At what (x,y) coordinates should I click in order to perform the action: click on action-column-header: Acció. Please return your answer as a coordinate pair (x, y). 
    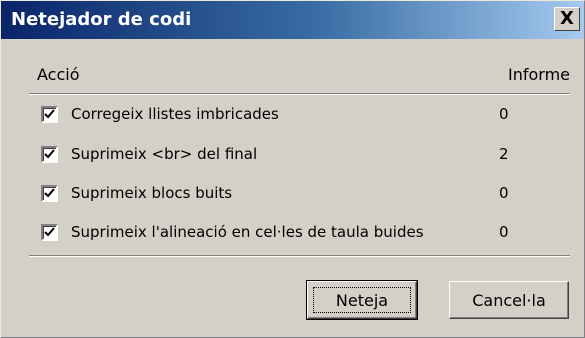
    Looking at the image, I should click on (58, 74).